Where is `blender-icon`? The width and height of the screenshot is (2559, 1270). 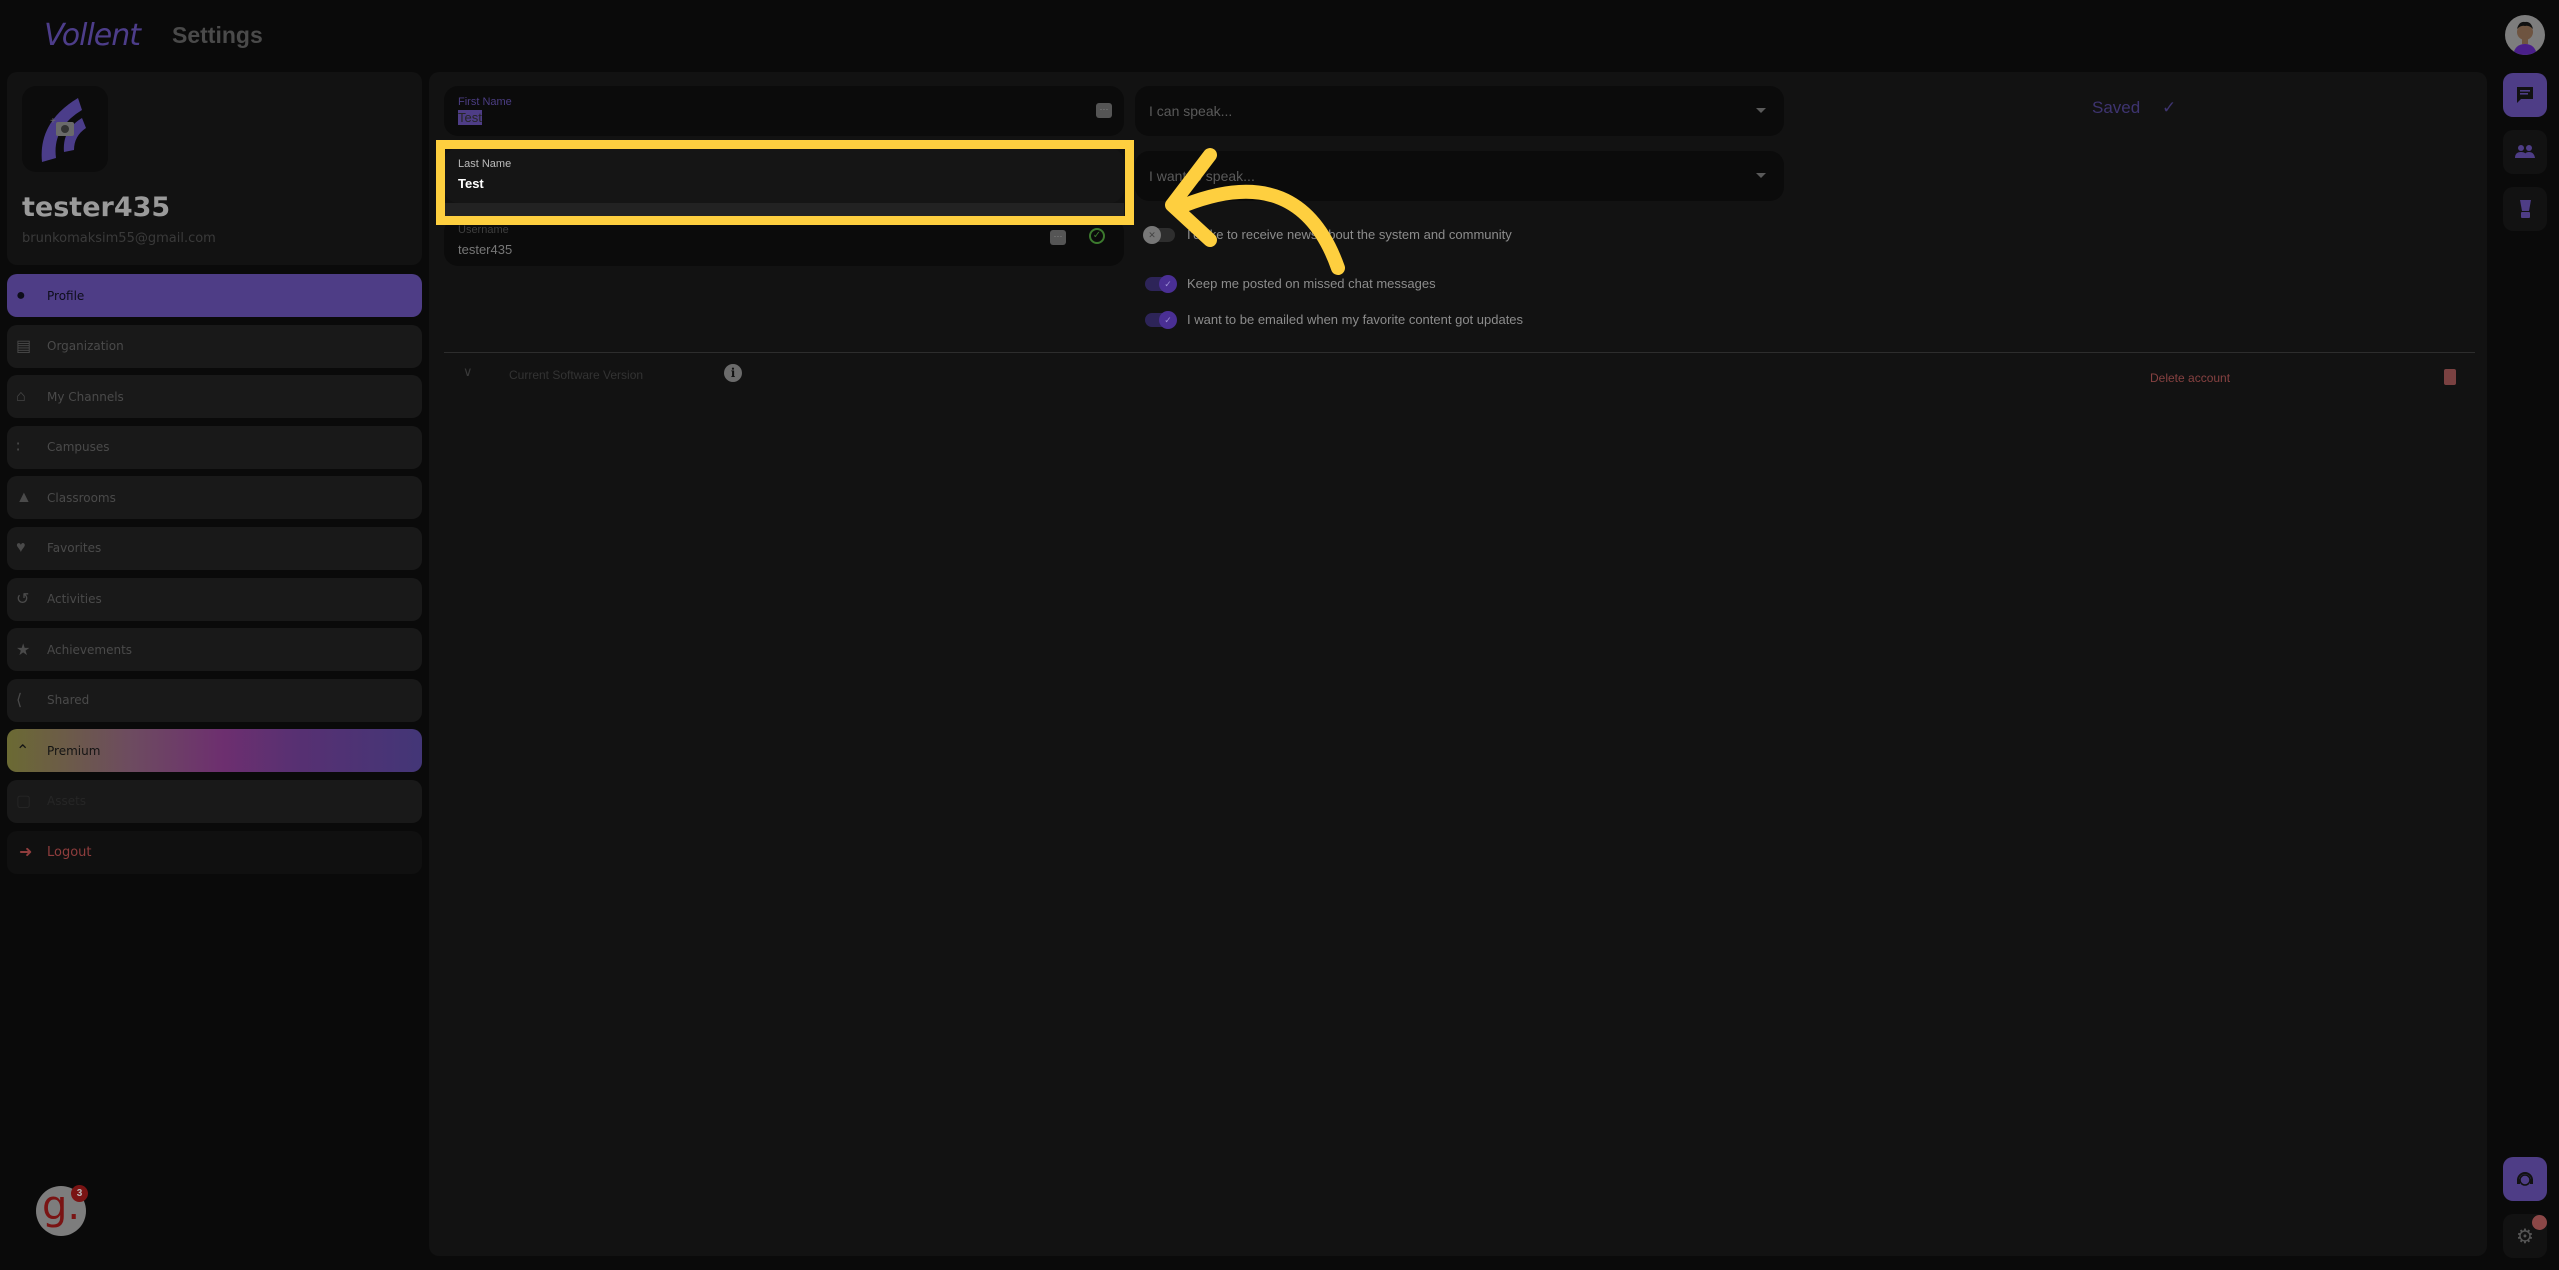 blender-icon is located at coordinates (2525, 209).